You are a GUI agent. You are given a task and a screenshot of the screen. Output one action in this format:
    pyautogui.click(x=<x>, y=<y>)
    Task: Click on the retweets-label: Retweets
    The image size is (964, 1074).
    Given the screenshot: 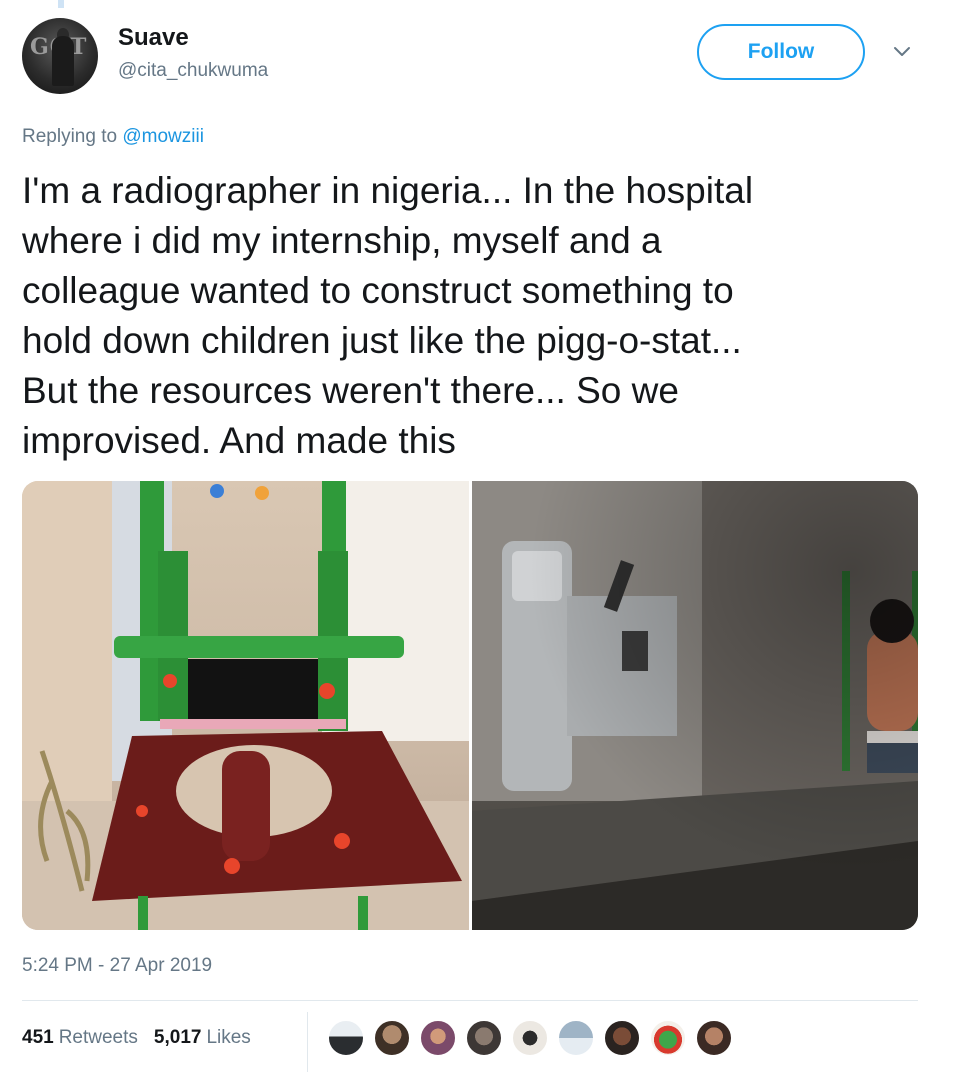 What is the action you would take?
    pyautogui.click(x=98, y=1037)
    